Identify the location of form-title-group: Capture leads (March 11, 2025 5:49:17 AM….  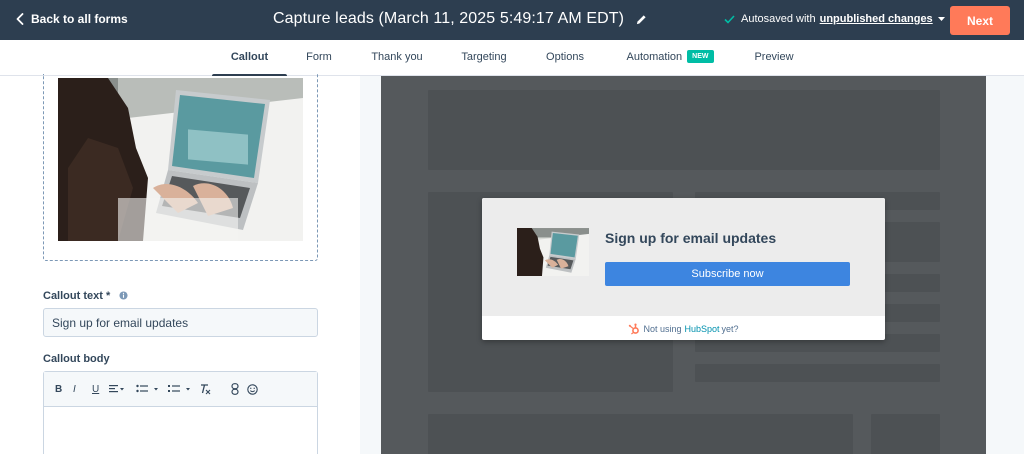
(460, 19).